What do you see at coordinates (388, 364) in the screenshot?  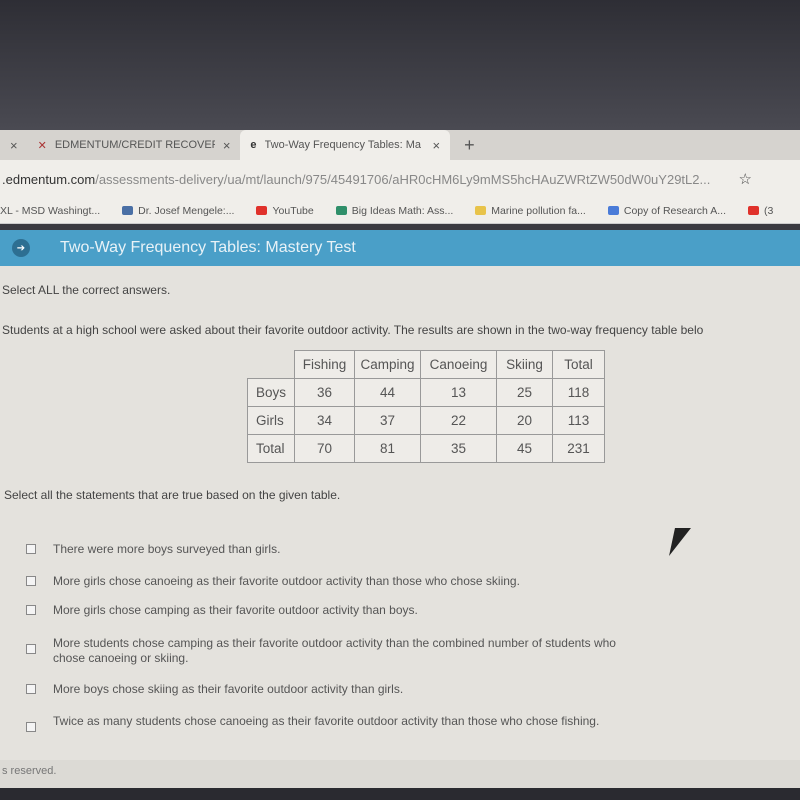 I see `col-header: Camping` at bounding box center [388, 364].